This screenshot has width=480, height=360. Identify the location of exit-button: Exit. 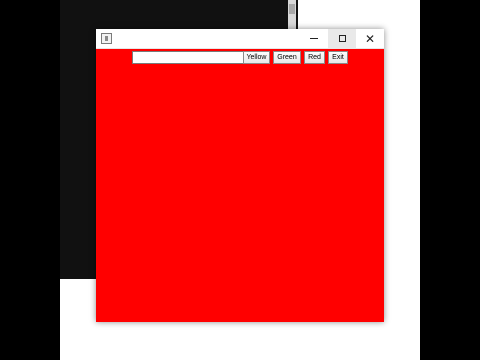
(338, 57).